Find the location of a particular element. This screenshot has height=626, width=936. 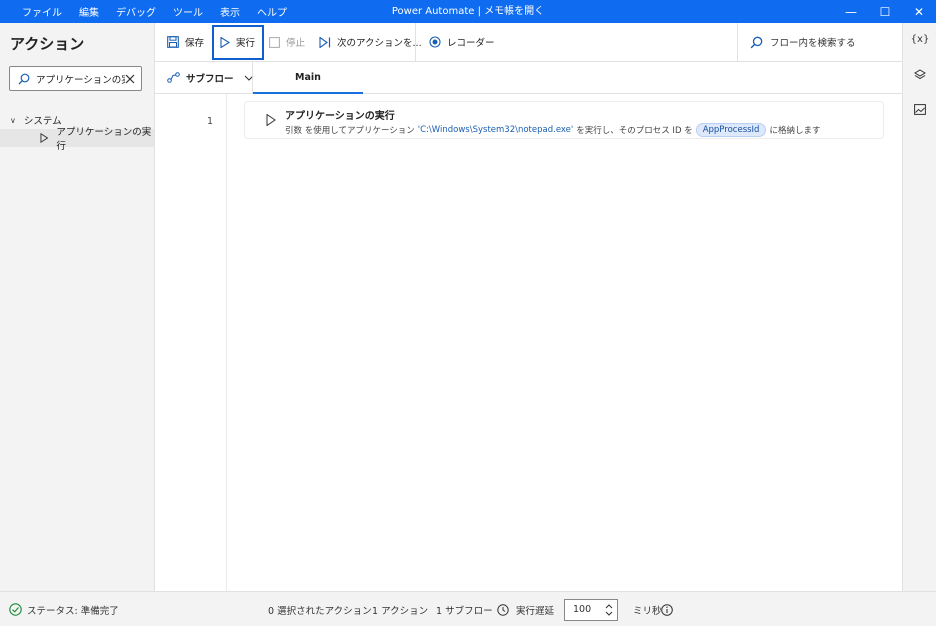

subflow-icon is located at coordinates (173, 77).